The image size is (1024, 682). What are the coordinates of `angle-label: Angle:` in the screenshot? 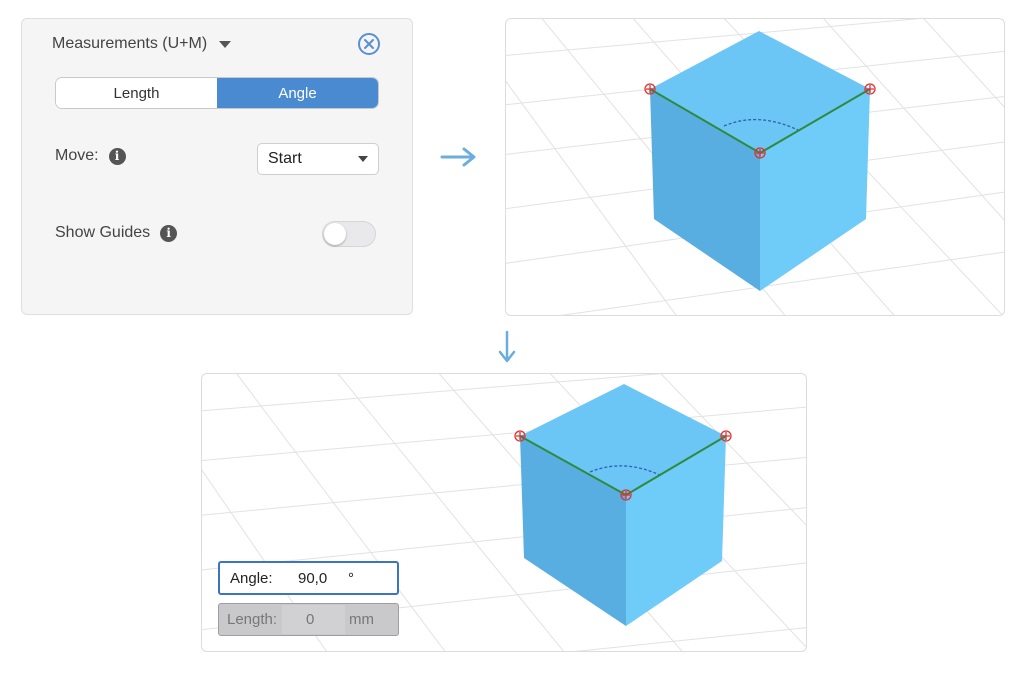 It's located at (251, 578).